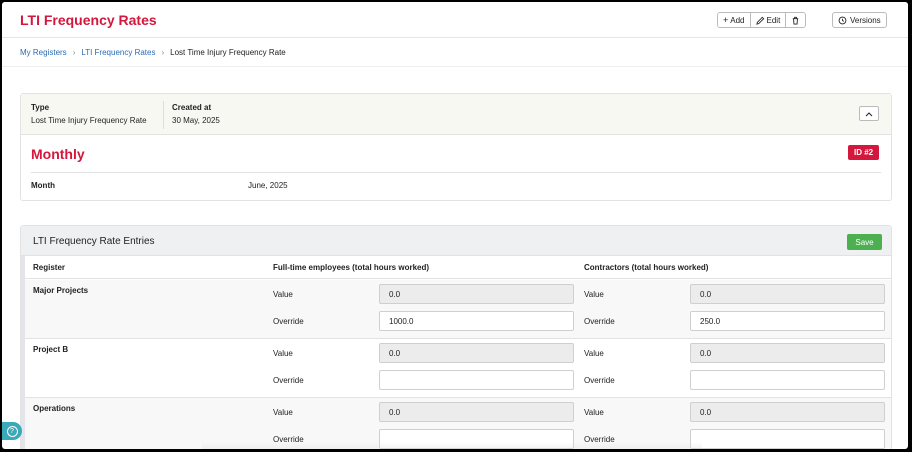 The image size is (912, 452). I want to click on record-actions: + Add Edit, so click(762, 20).